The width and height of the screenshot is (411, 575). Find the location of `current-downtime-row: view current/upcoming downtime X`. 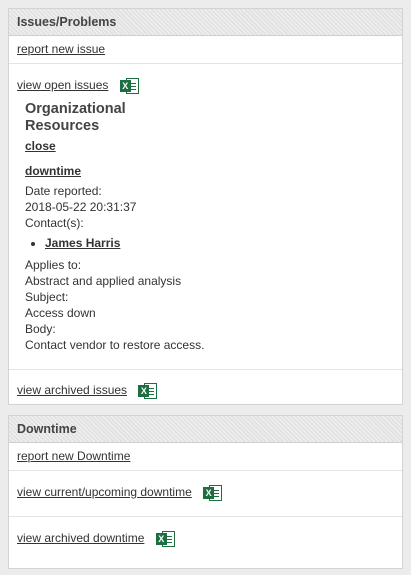

current-downtime-row: view current/upcoming downtime X is located at coordinates (205, 494).